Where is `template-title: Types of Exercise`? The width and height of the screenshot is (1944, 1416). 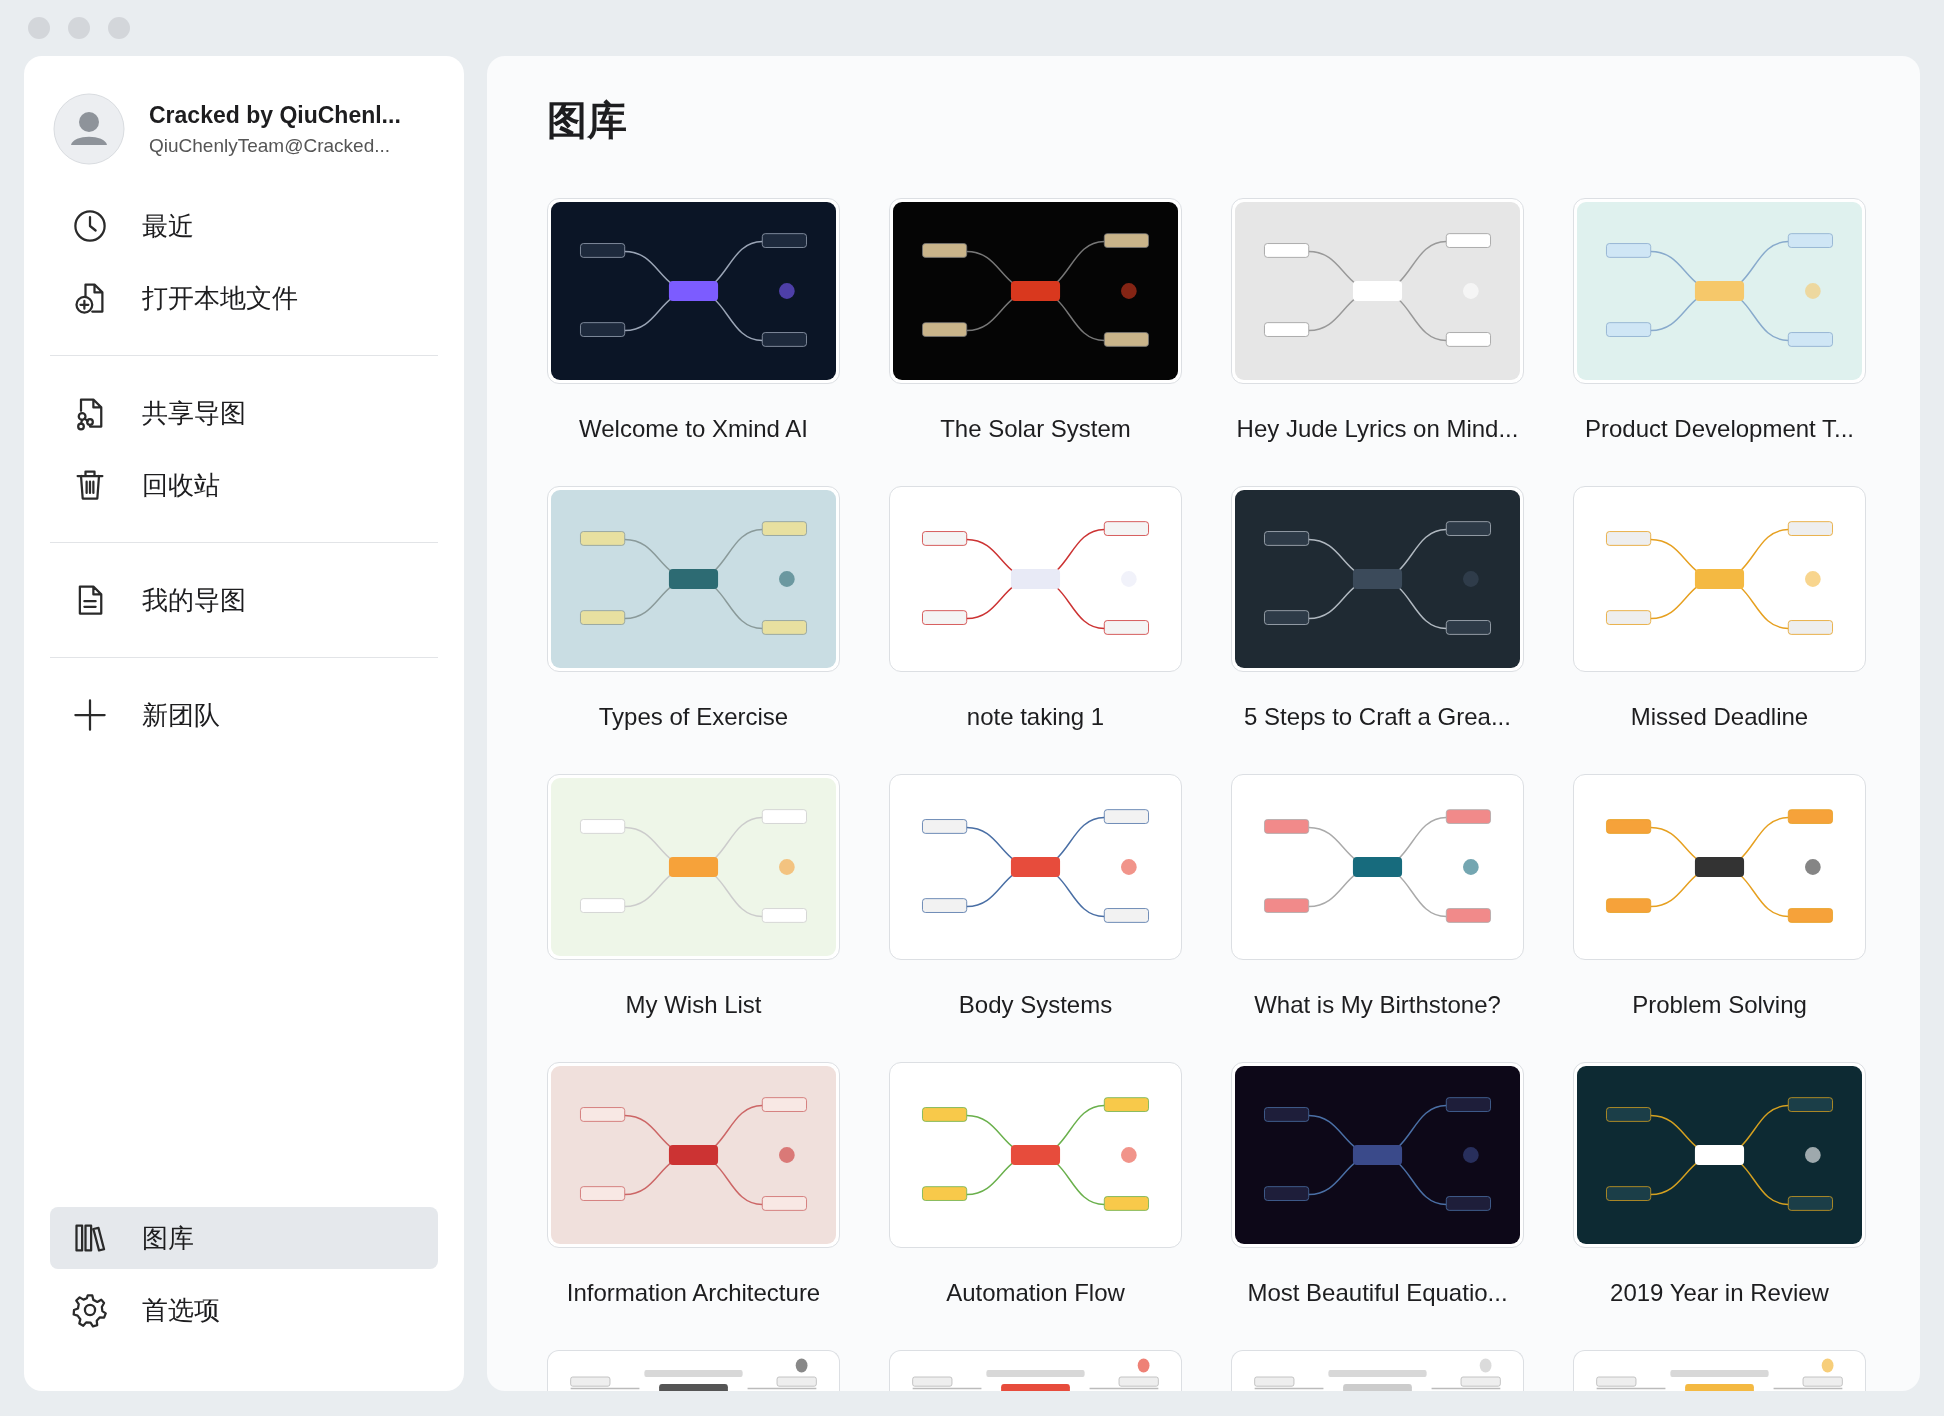
template-title: Types of Exercise is located at coordinates (693, 717).